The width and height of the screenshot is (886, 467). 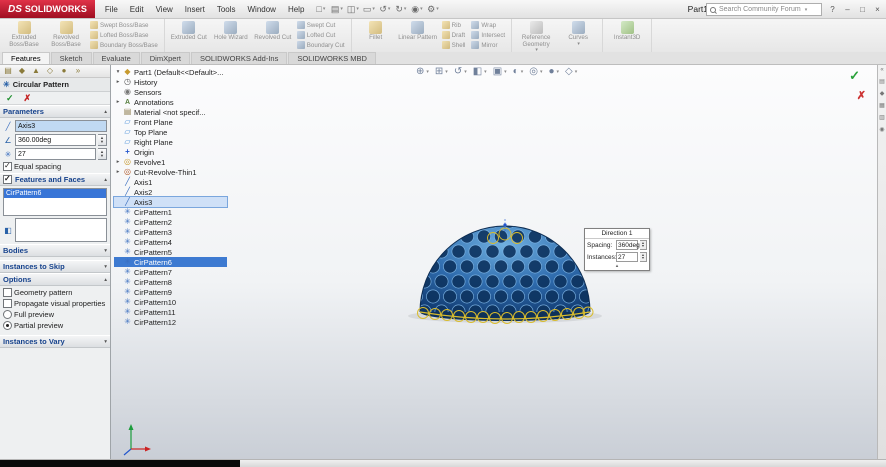 What do you see at coordinates (535, 71) in the screenshot?
I see `hide-show-icon: ◎ ▾` at bounding box center [535, 71].